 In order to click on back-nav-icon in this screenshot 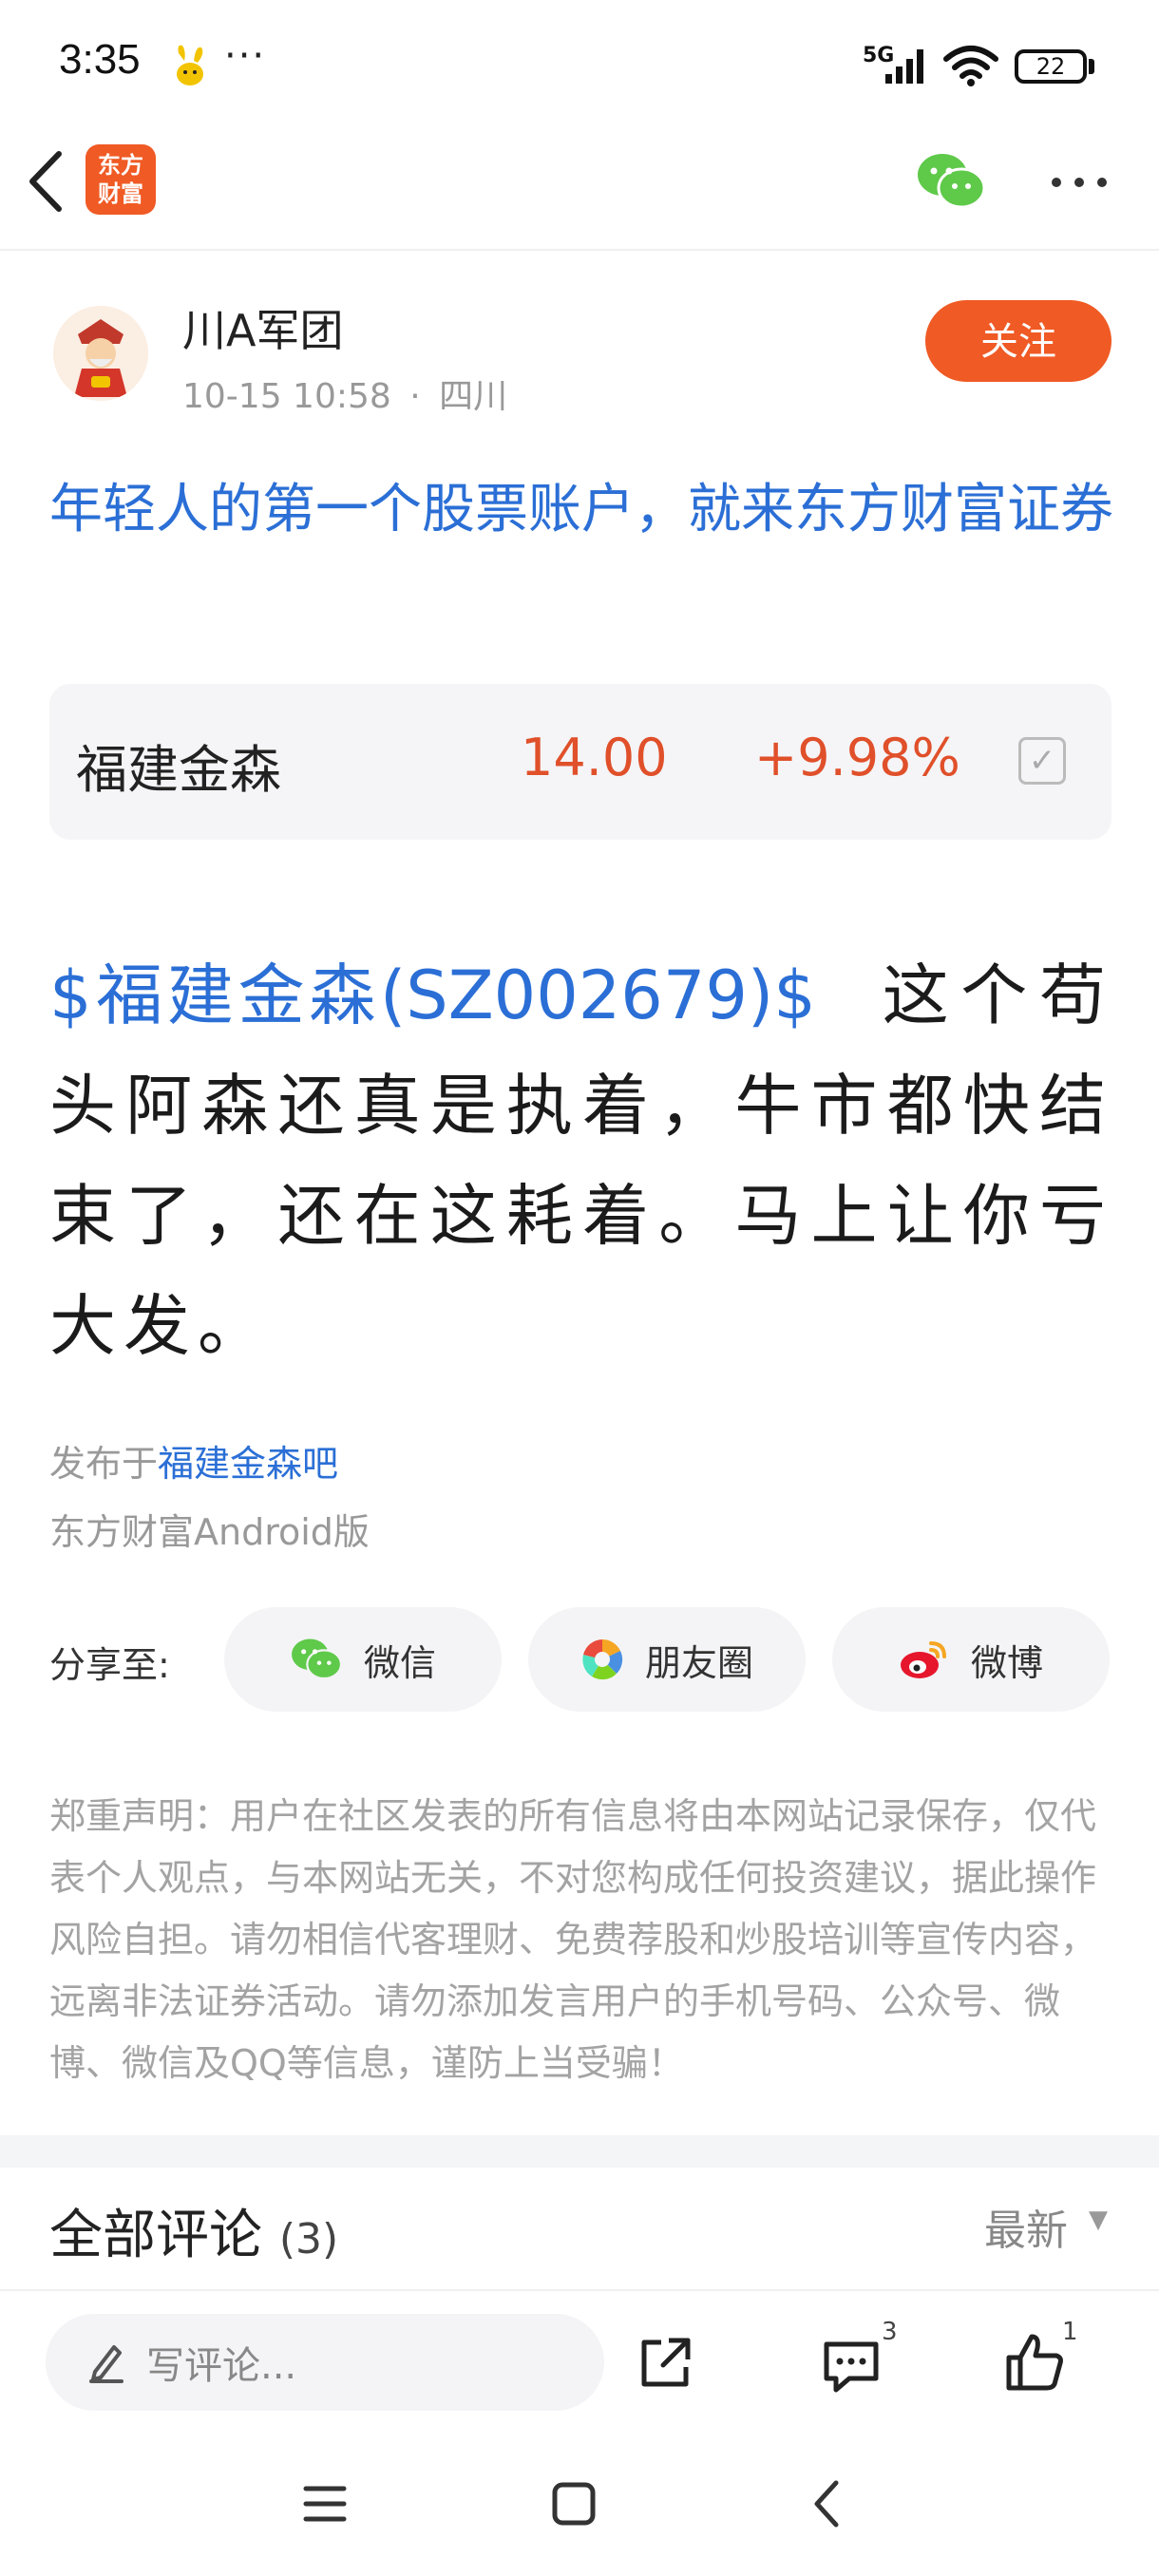, I will do `click(826, 2504)`.